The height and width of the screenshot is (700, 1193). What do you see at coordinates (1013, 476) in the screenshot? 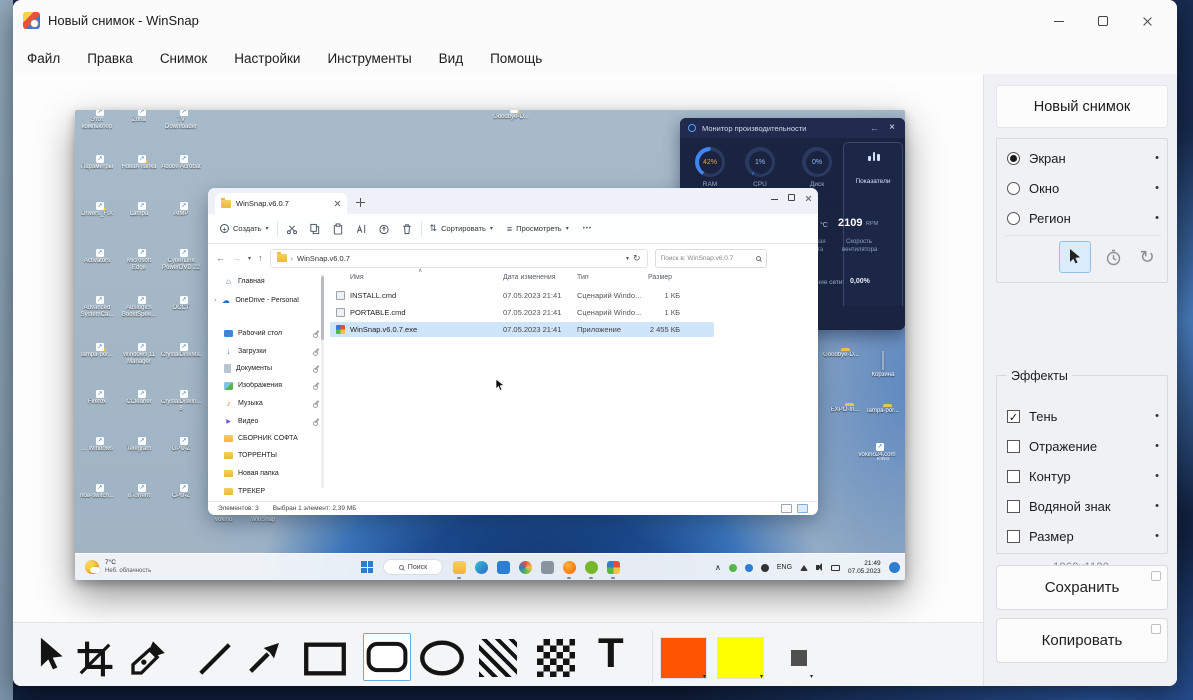
I see `checkbox-outline` at bounding box center [1013, 476].